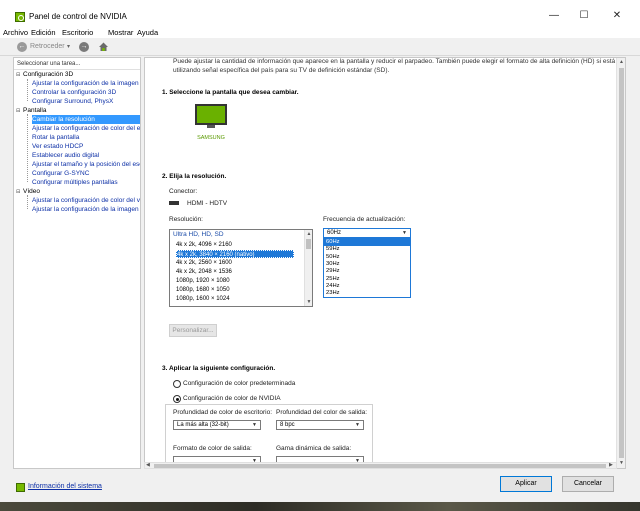 Image resolution: width=640 pixels, height=511 pixels. I want to click on refresh-rate-select: 60Hz ▼, so click(367, 233).